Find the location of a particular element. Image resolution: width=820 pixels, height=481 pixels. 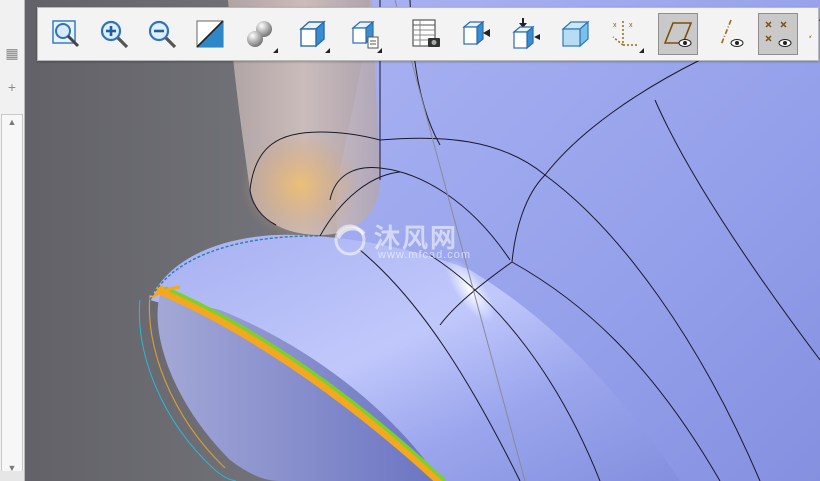

view-normal-button is located at coordinates (526, 34).